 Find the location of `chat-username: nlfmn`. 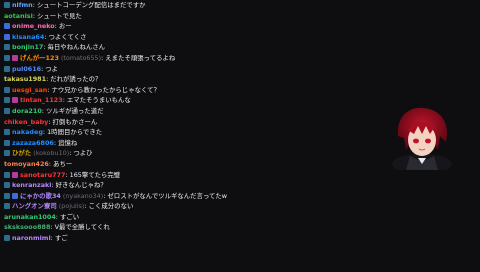

chat-username: nlfmn is located at coordinates (22, 5).